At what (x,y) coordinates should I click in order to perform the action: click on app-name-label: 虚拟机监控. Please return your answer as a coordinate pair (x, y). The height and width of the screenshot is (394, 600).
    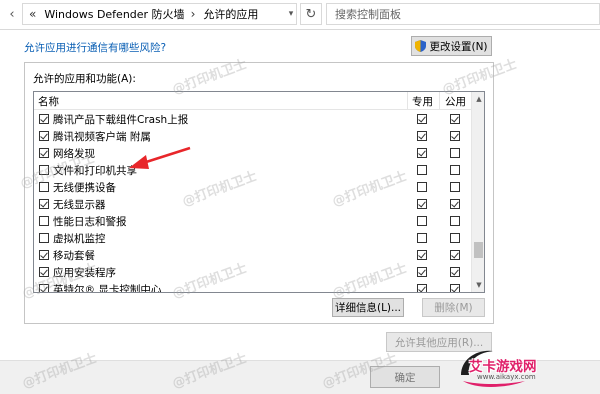
    Looking at the image, I should click on (79, 239).